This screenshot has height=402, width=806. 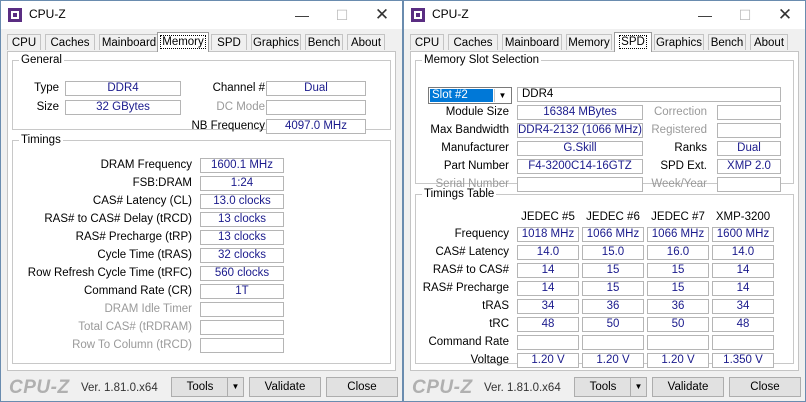 I want to click on column-header: JEDEC #7, so click(x=678, y=217).